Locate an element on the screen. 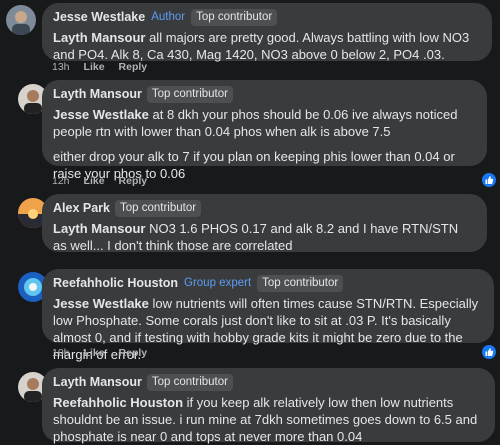 This screenshot has width=500, height=445. comment-timestamp: 12h is located at coordinates (61, 181).